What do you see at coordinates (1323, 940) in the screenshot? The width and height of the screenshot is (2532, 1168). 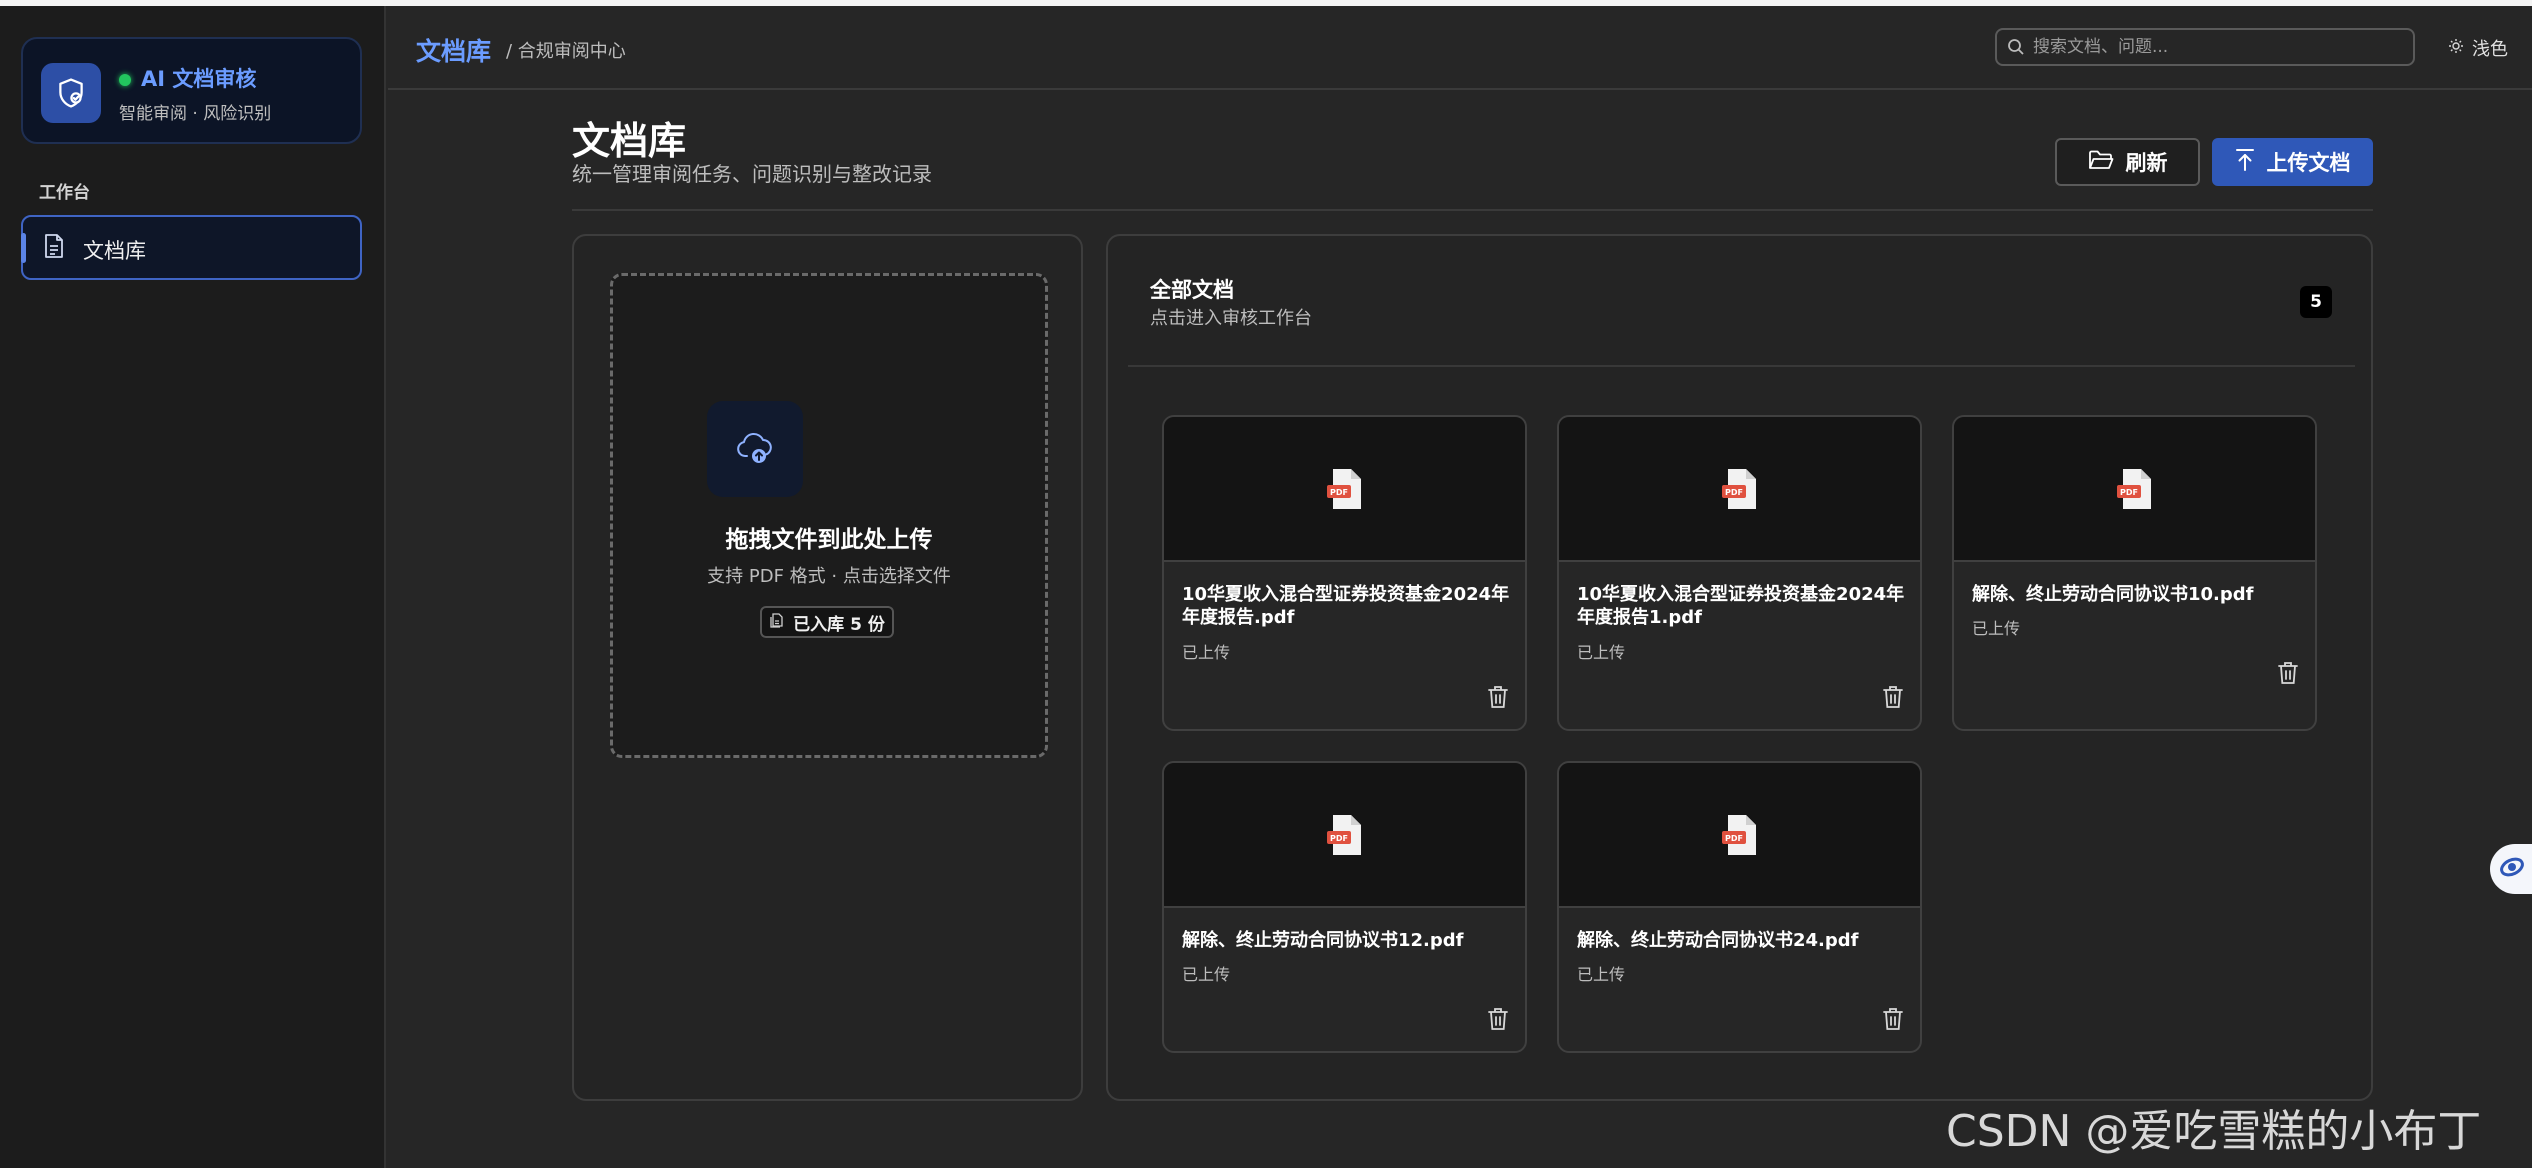 I see `document-name: 解除、终止劳动合同协议书12.pdf` at bounding box center [1323, 940].